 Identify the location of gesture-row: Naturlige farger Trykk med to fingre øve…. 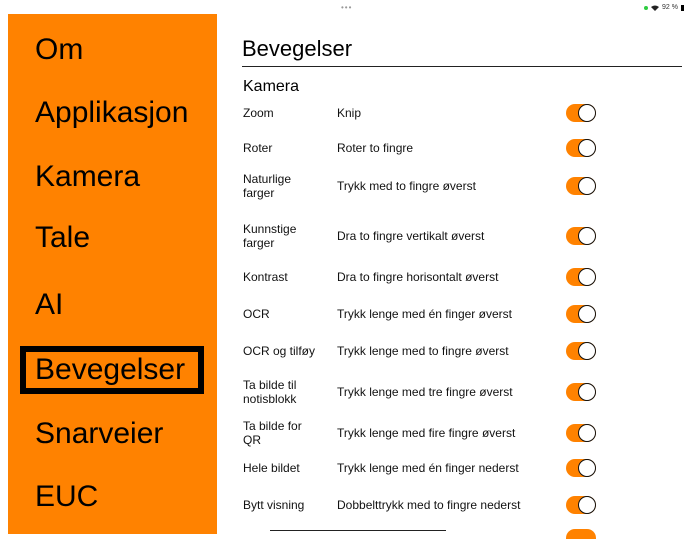
(460, 186).